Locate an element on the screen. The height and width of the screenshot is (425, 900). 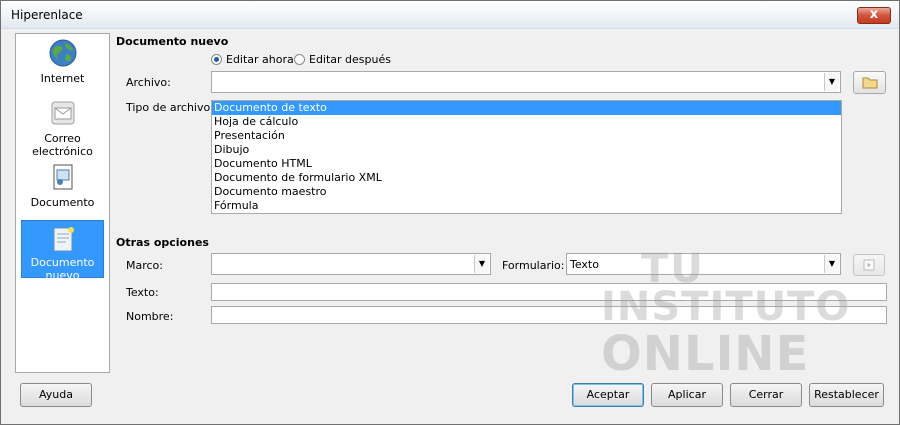
sidebar-item-label: Internet is located at coordinates (62, 78).